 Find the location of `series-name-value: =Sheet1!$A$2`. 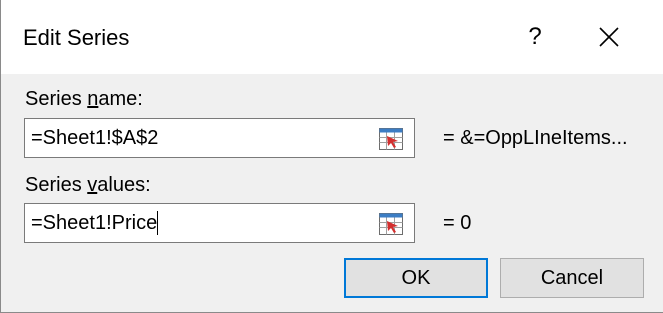

series-name-value: =Sheet1!$A$2 is located at coordinates (95, 138).